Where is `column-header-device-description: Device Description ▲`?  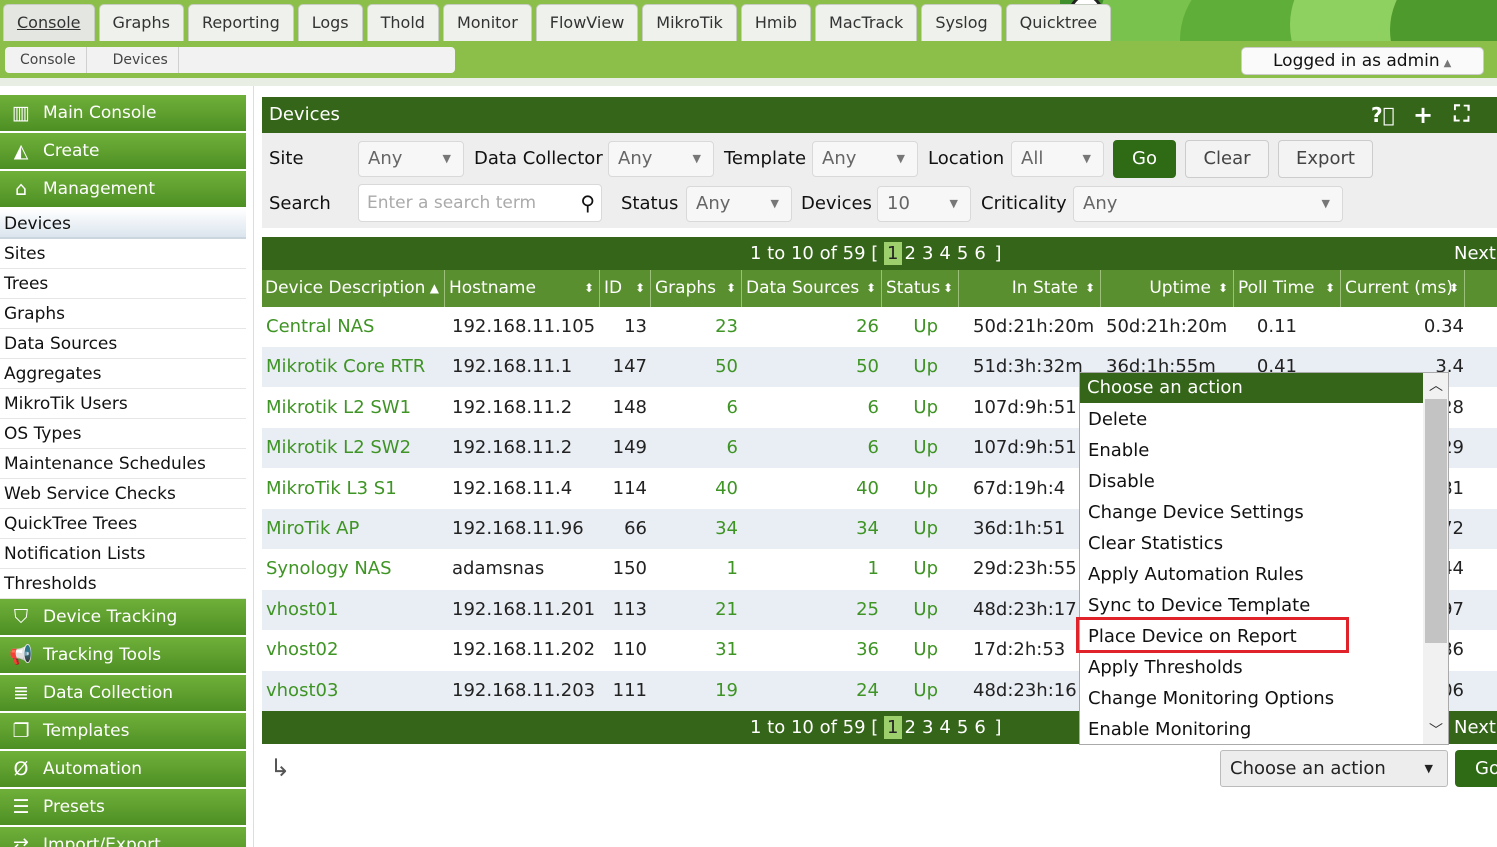
column-header-device-description: Device Description ▲ is located at coordinates (353, 288).